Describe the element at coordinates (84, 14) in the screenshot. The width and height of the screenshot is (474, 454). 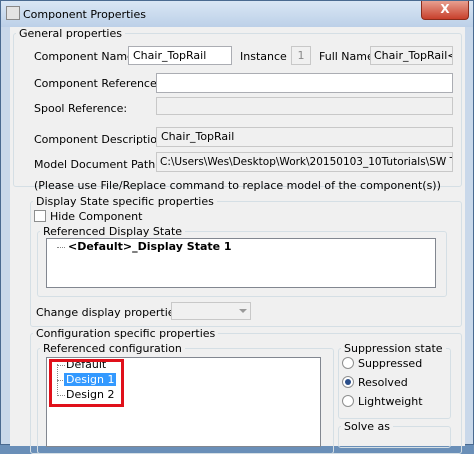
I see `window-title: Component Properties` at that location.